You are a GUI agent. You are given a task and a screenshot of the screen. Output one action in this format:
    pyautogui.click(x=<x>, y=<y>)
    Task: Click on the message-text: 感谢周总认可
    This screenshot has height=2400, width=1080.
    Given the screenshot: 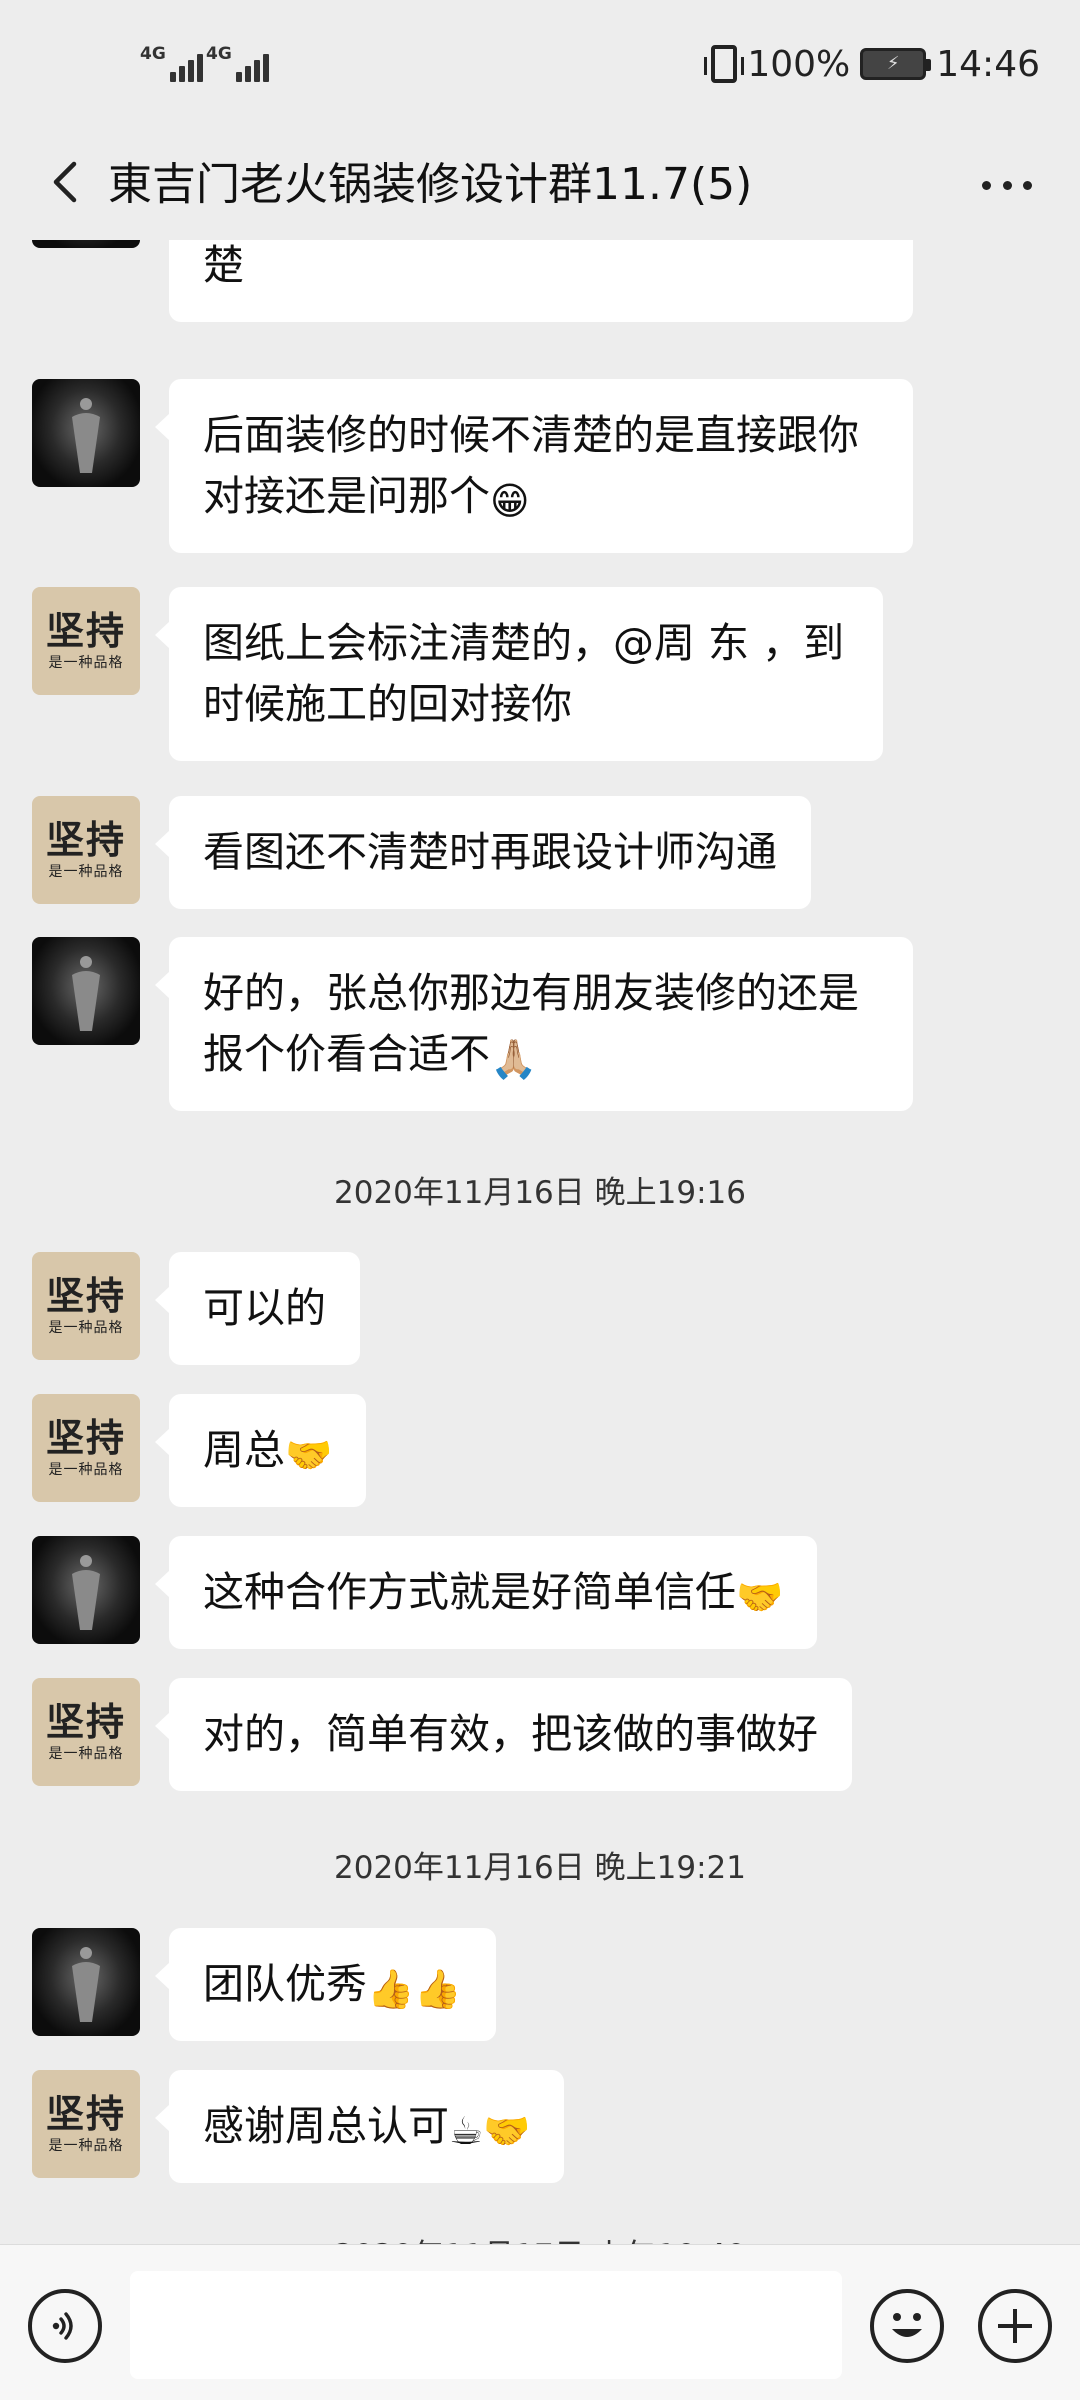 What is the action you would take?
    pyautogui.click(x=326, y=2126)
    